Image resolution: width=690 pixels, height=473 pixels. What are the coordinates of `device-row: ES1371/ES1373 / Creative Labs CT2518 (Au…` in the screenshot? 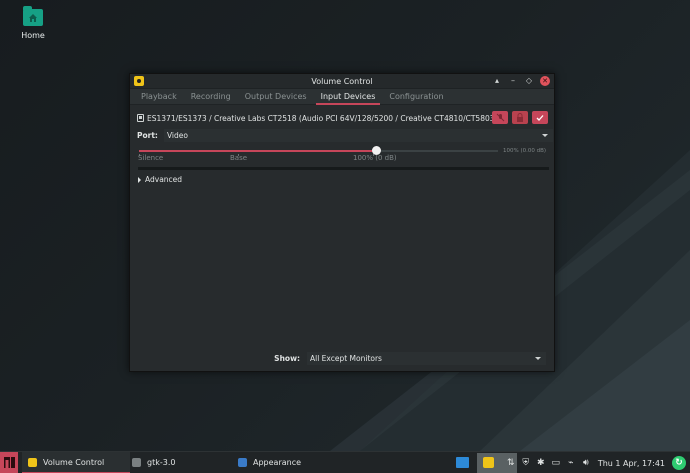 It's located at (342, 118).